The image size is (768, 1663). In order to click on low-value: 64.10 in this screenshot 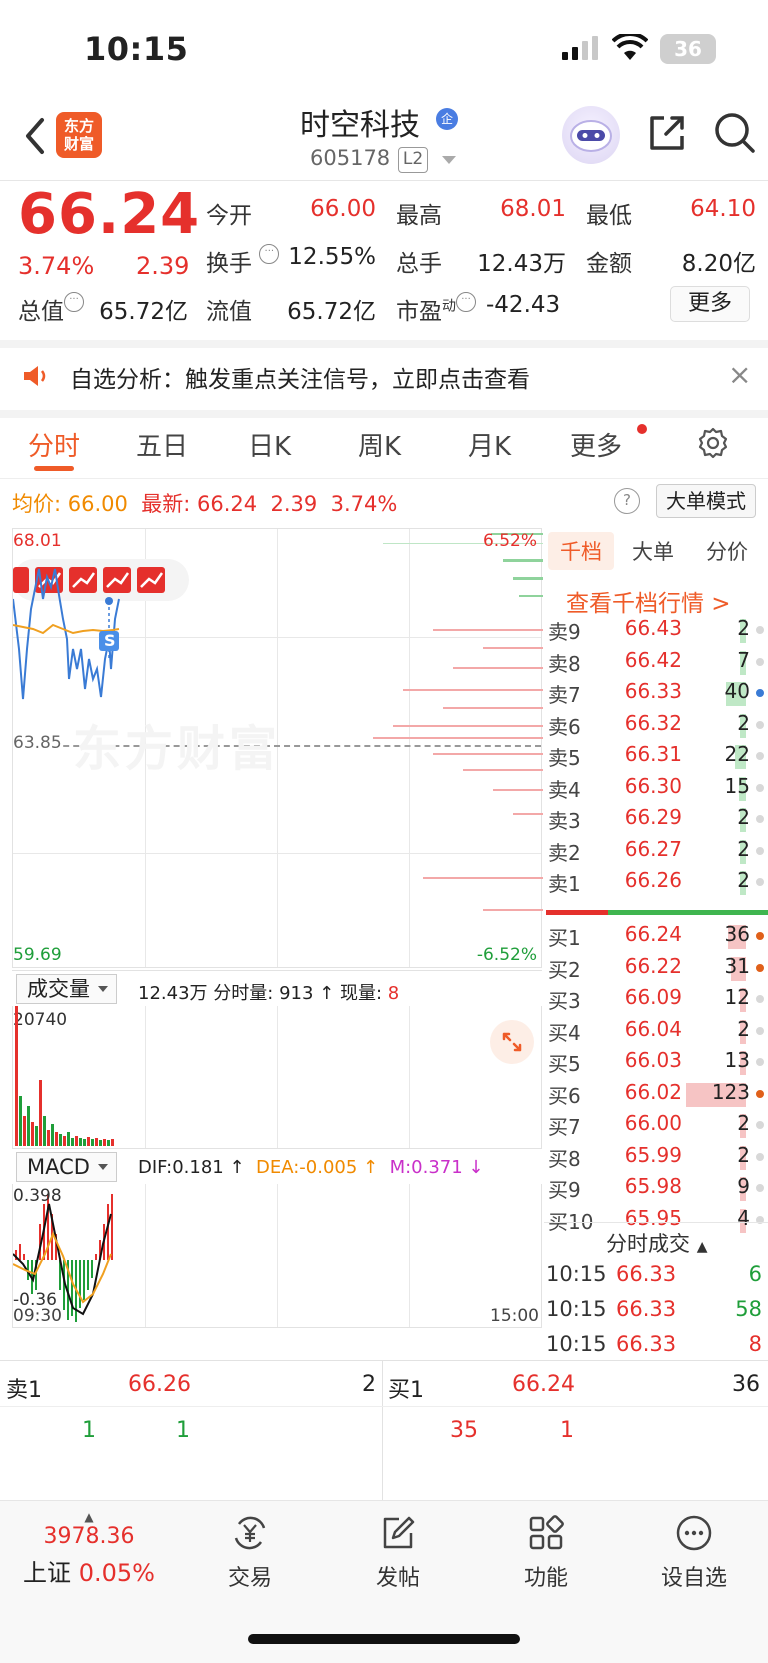, I will do `click(723, 209)`.